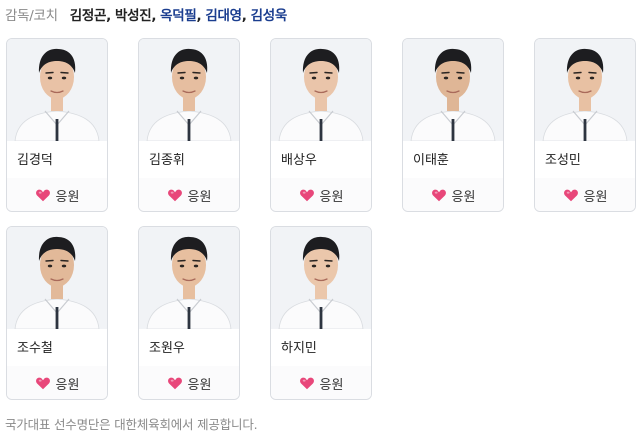 Image resolution: width=638 pixels, height=438 pixels. What do you see at coordinates (299, 158) in the screenshot?
I see `player-name: 배상우` at bounding box center [299, 158].